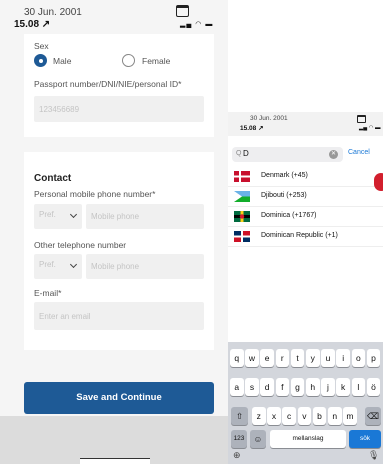  What do you see at coordinates (373, 416) in the screenshot?
I see `backspace-key-icon: ⌫` at bounding box center [373, 416].